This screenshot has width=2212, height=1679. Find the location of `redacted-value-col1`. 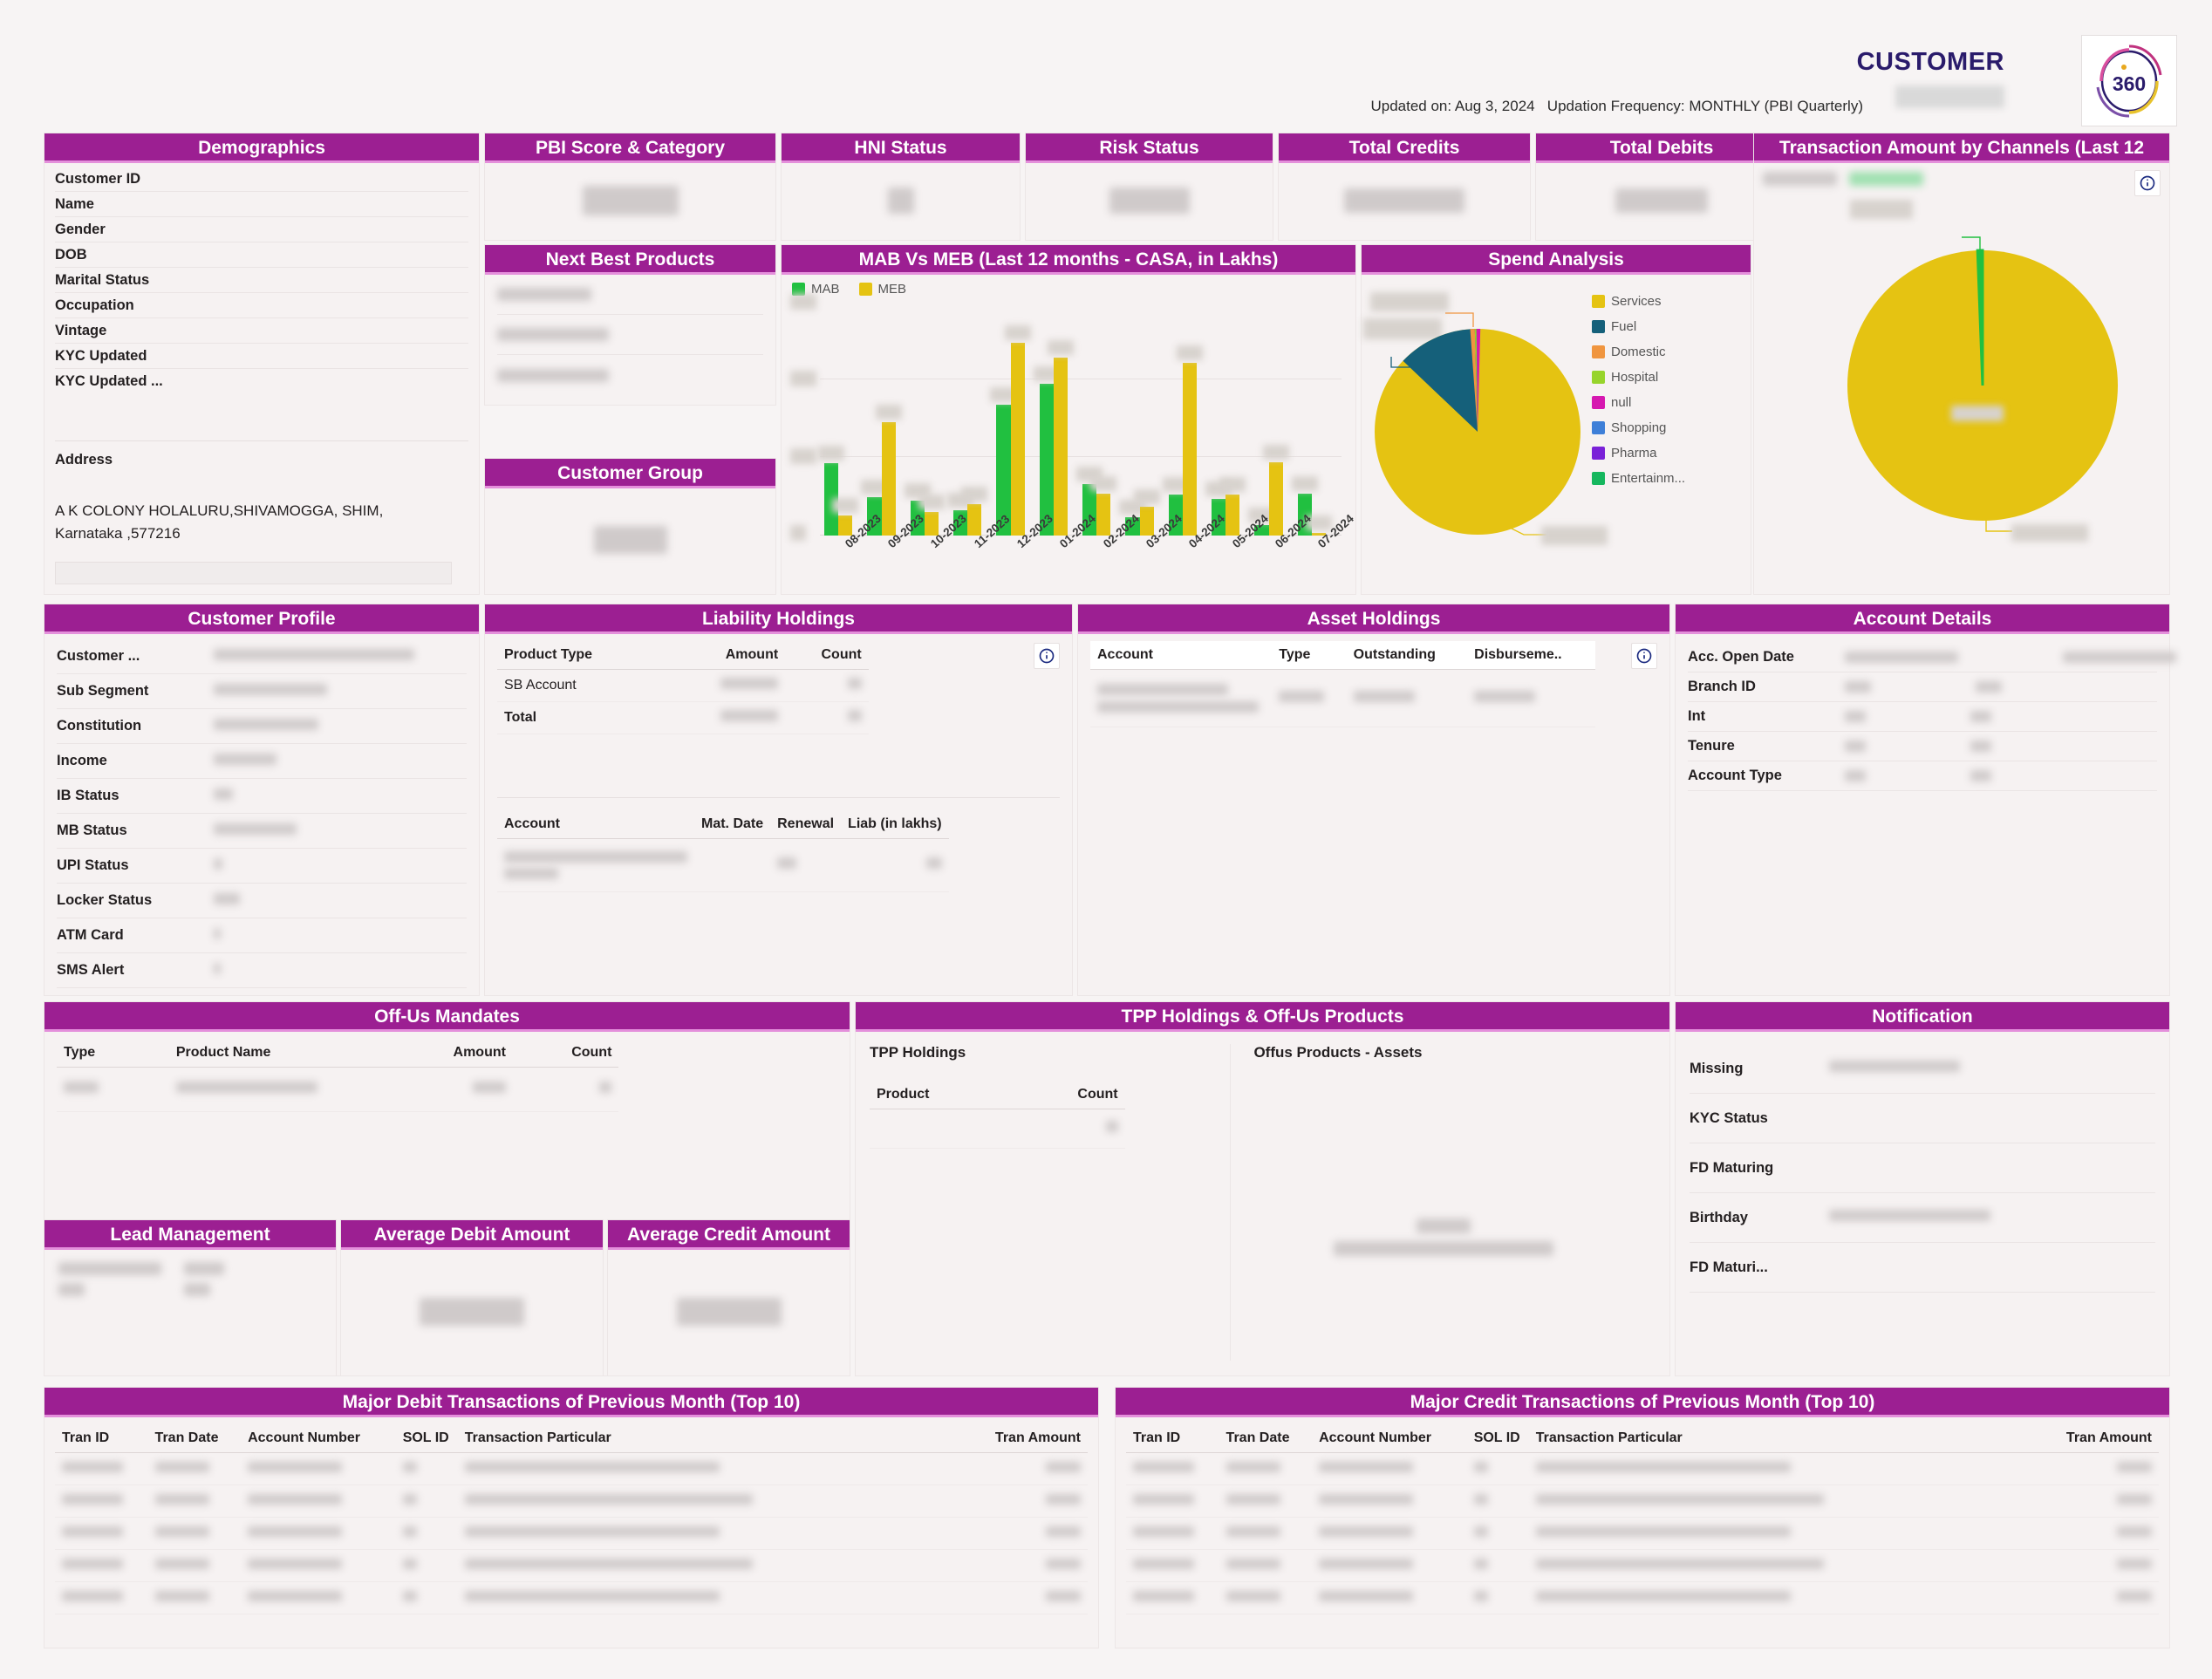

redacted-value-col1 is located at coordinates (1855, 775).